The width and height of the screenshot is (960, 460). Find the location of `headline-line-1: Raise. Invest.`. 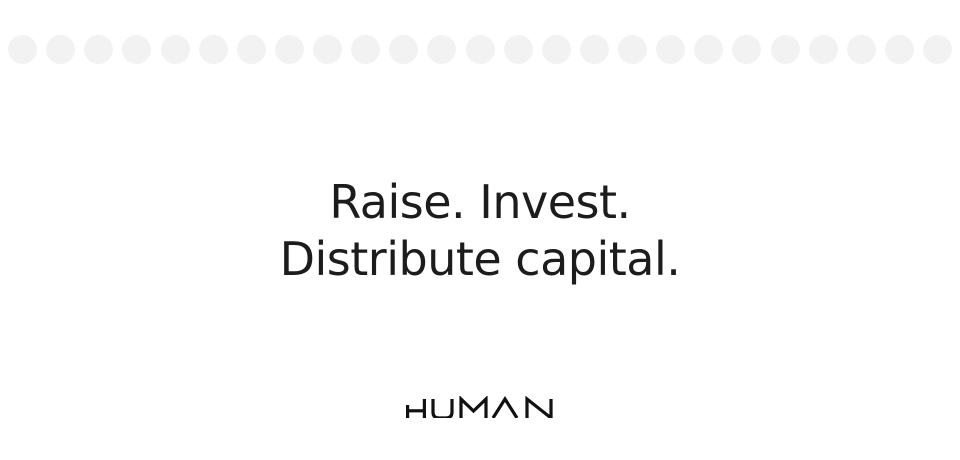

headline-line-1: Raise. Invest. is located at coordinates (480, 202).